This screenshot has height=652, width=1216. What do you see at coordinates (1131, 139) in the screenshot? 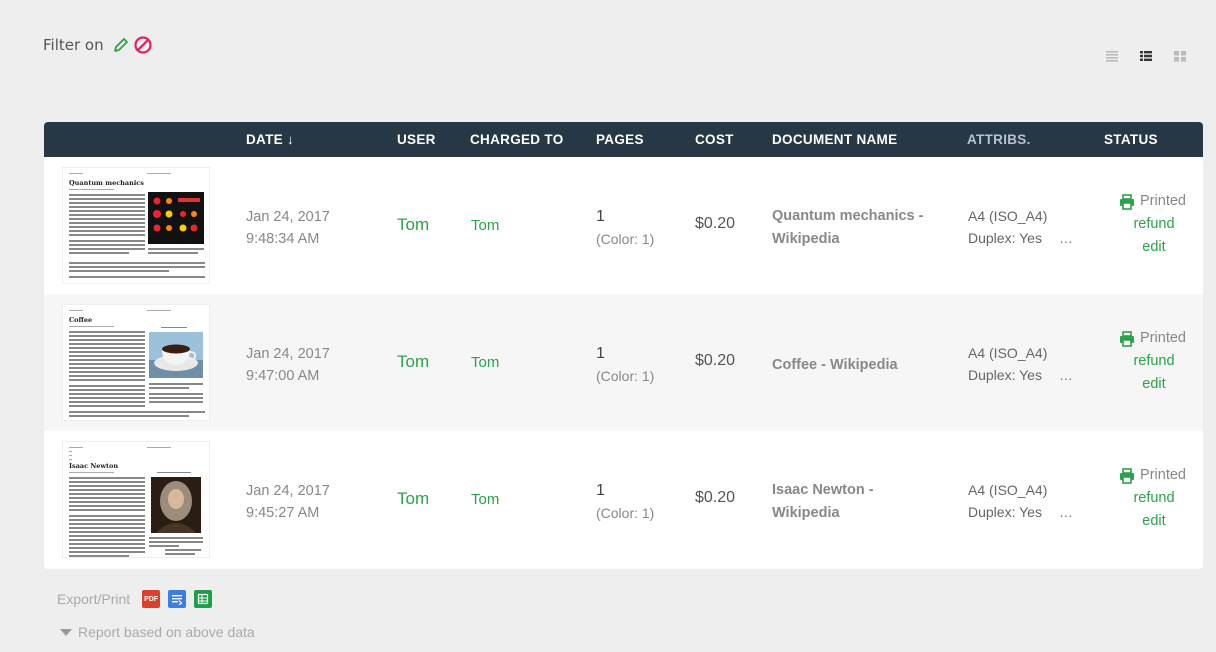
I see `col-status-header: STATUS` at bounding box center [1131, 139].